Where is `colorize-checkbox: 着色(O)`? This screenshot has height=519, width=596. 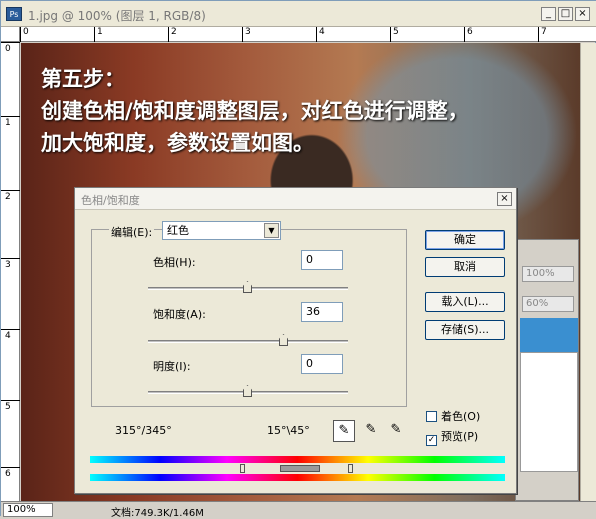
colorize-checkbox: 着色(O) is located at coordinates (453, 416).